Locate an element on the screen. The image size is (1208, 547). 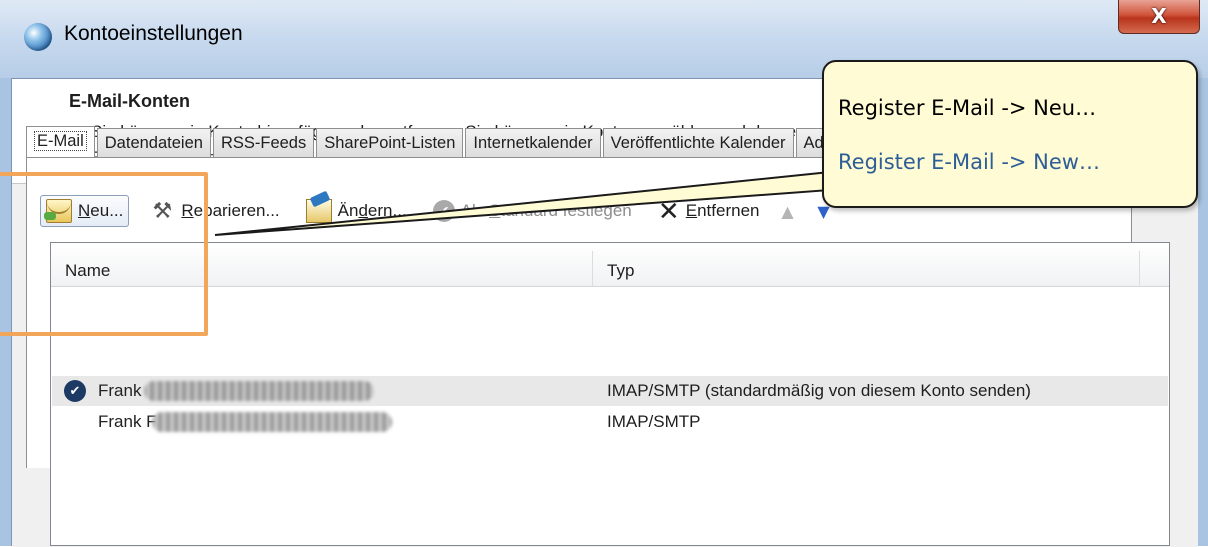
change-icon is located at coordinates (318, 211).